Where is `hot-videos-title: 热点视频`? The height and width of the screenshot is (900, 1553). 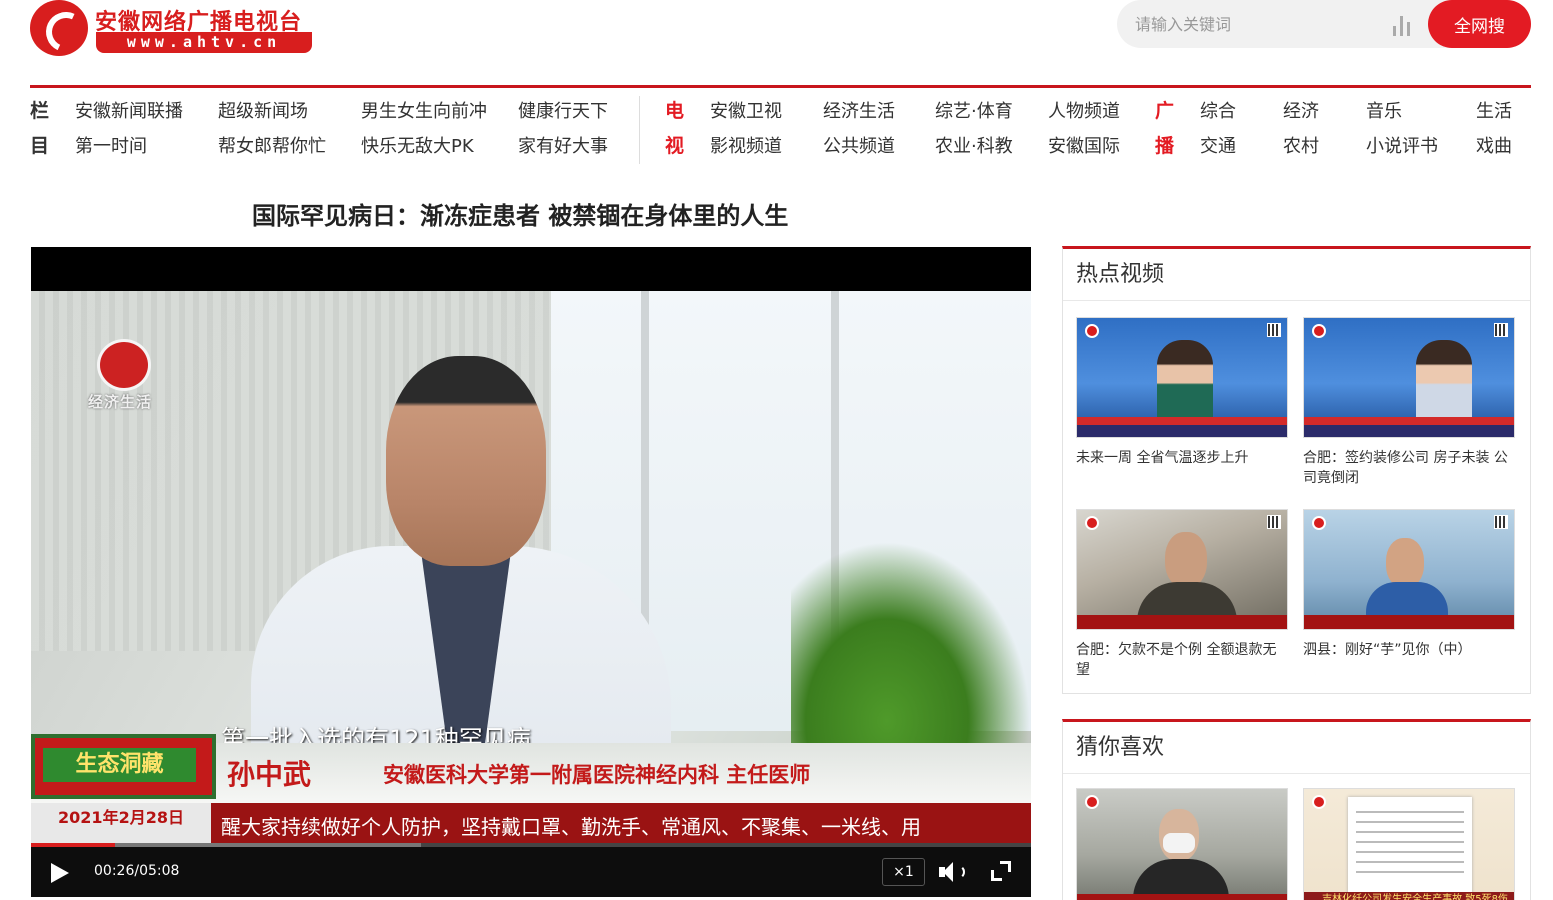 hot-videos-title: 热点视频 is located at coordinates (1296, 275).